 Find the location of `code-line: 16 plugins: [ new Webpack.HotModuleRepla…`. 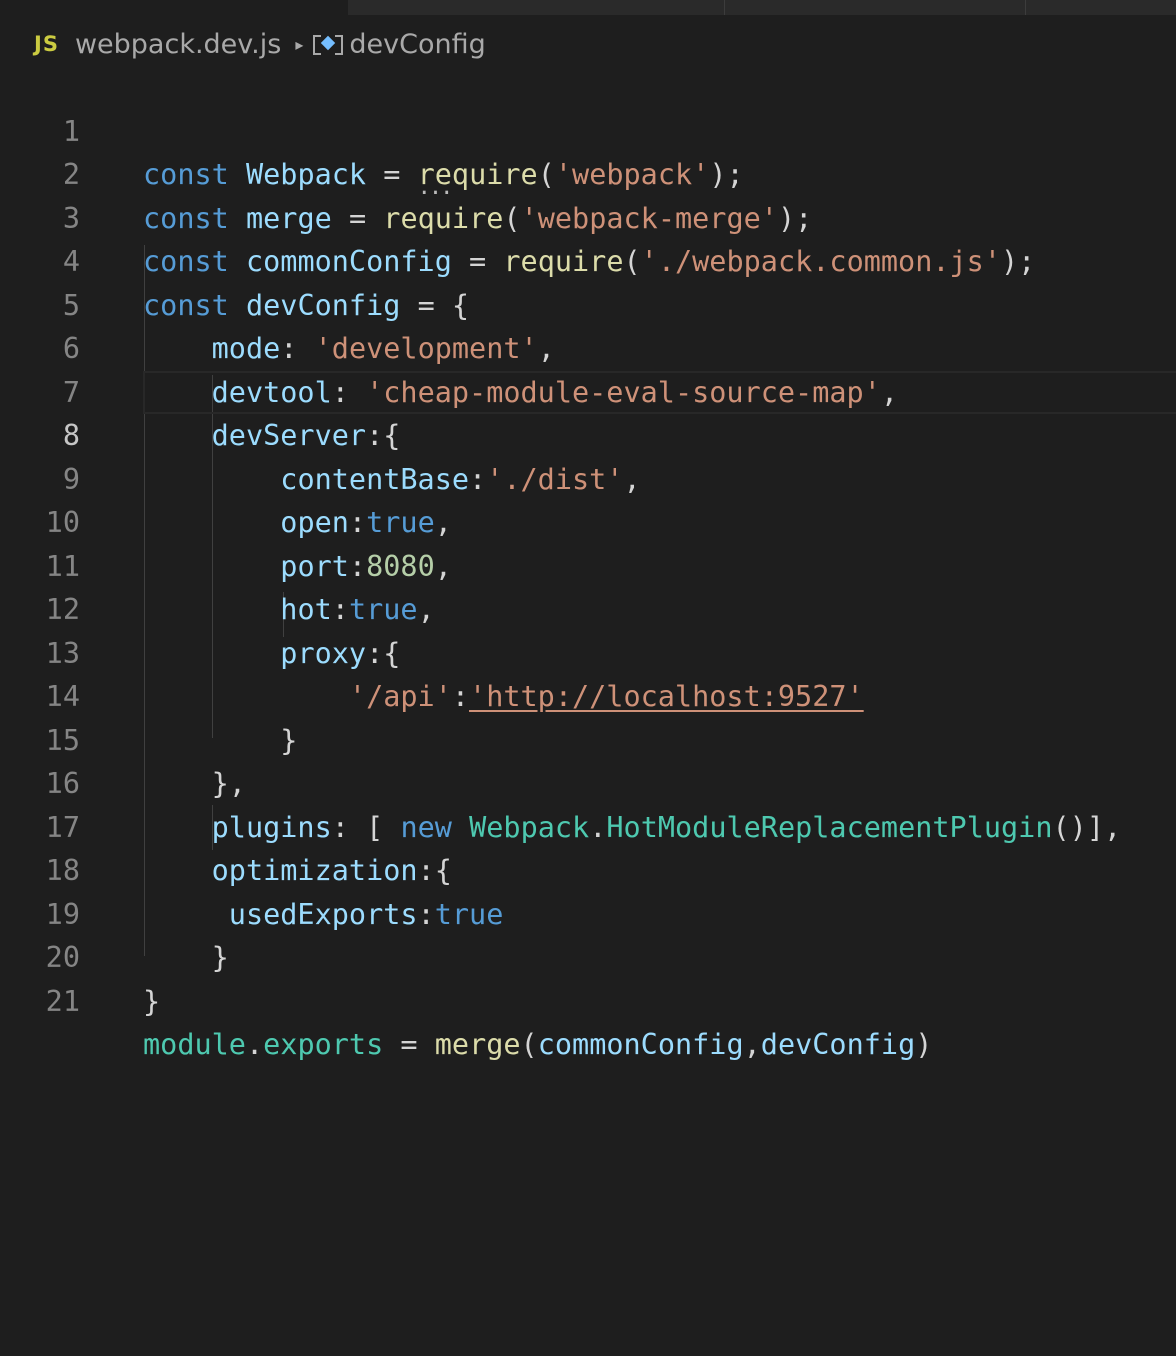

code-line: 16 plugins: [ new Webpack.HotModuleRepla… is located at coordinates (588, 781).